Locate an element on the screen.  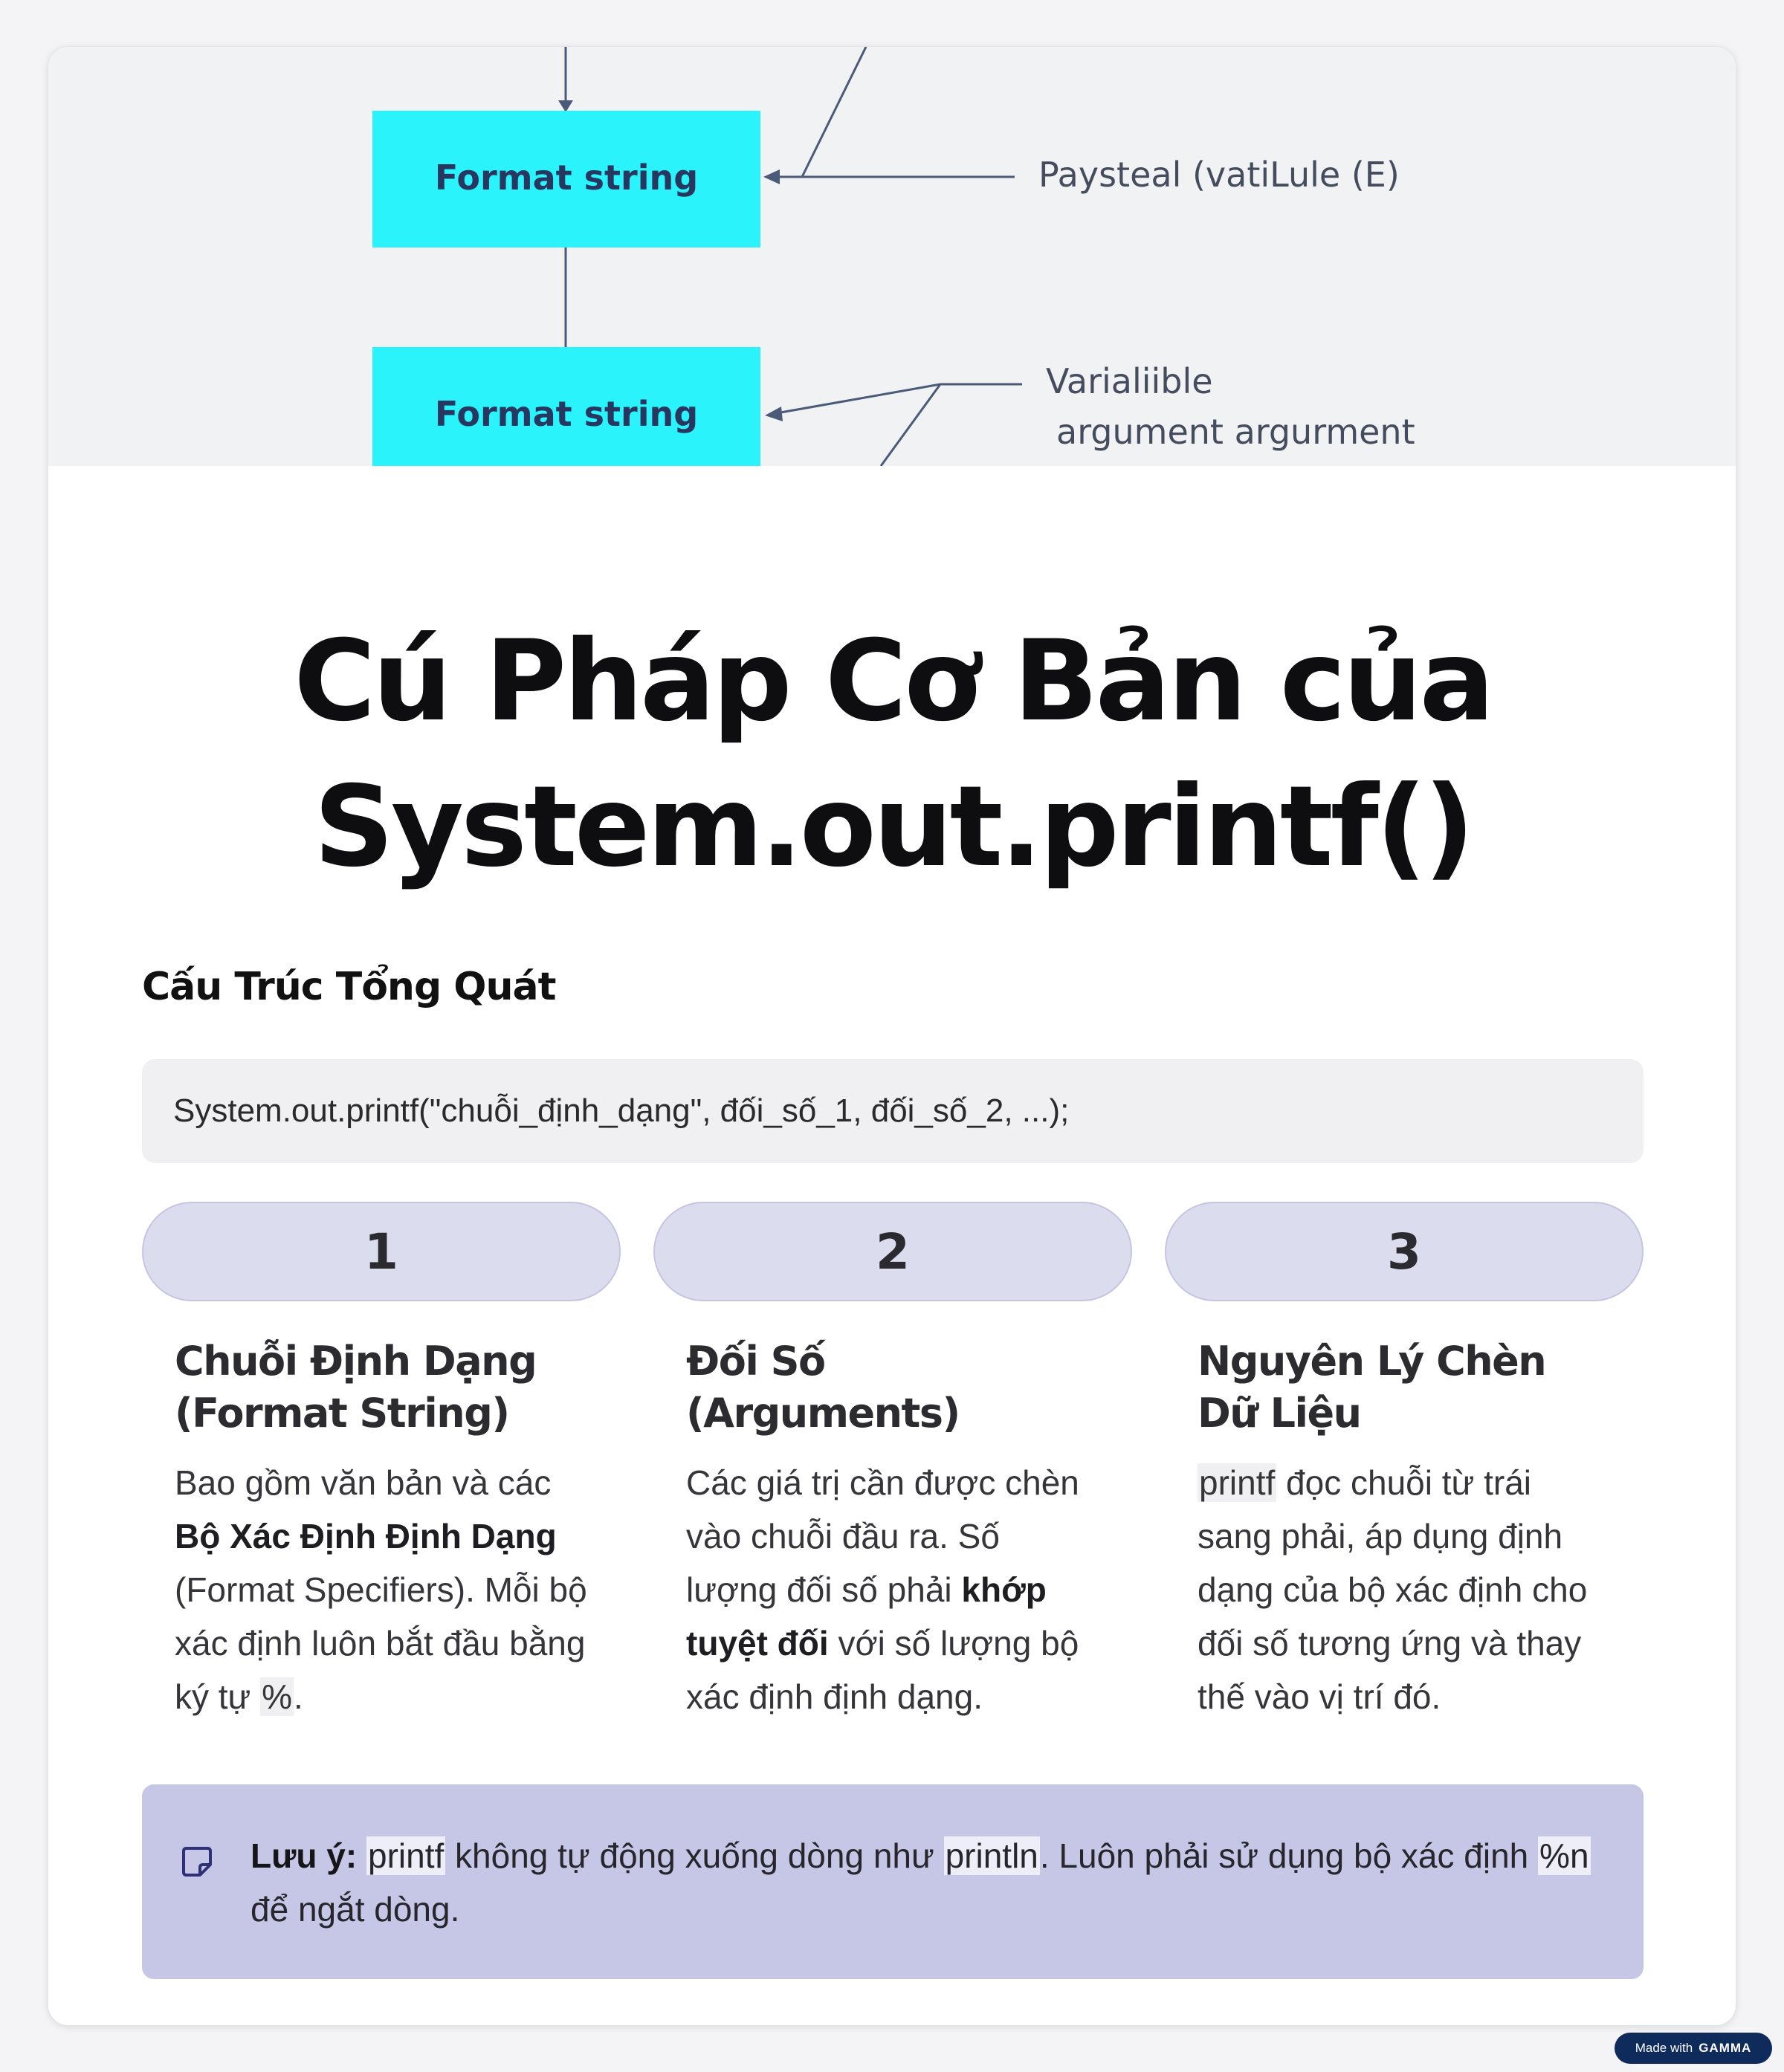
note-label: Lưu ý: is located at coordinates (304, 1855).